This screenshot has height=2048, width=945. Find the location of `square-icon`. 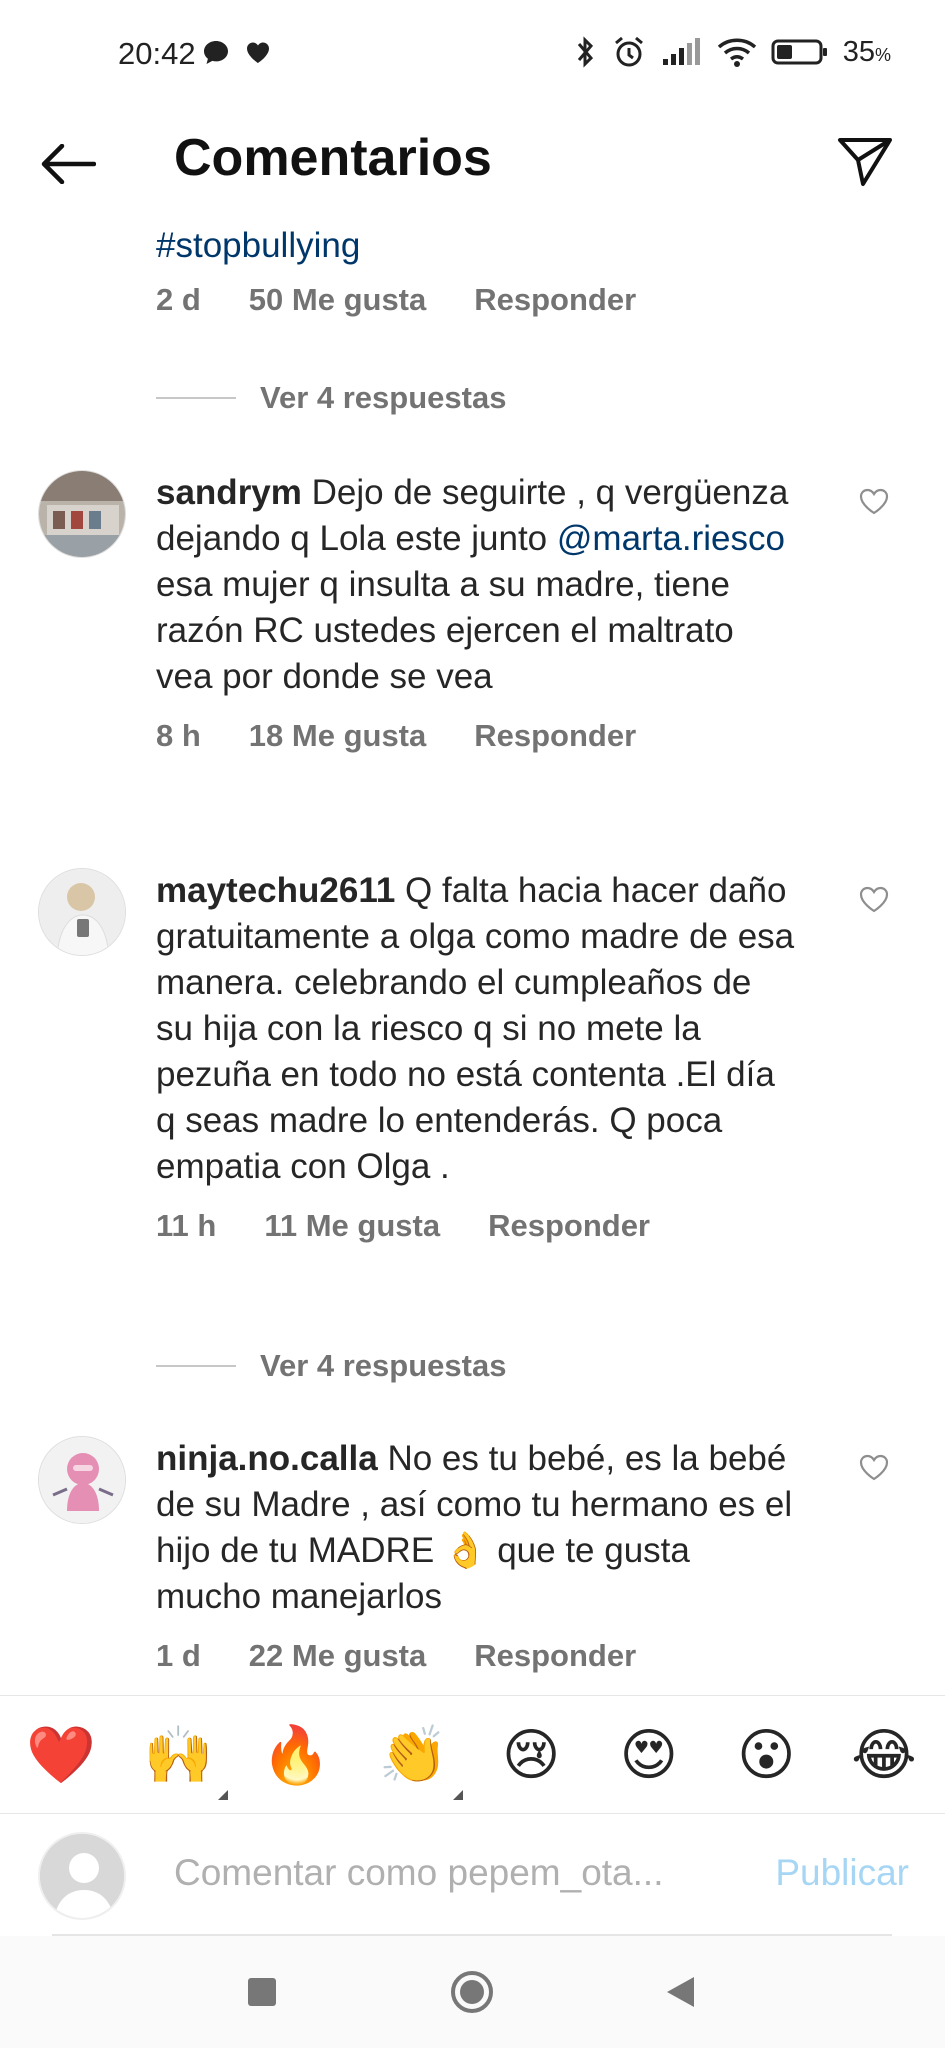

square-icon is located at coordinates (262, 1992).